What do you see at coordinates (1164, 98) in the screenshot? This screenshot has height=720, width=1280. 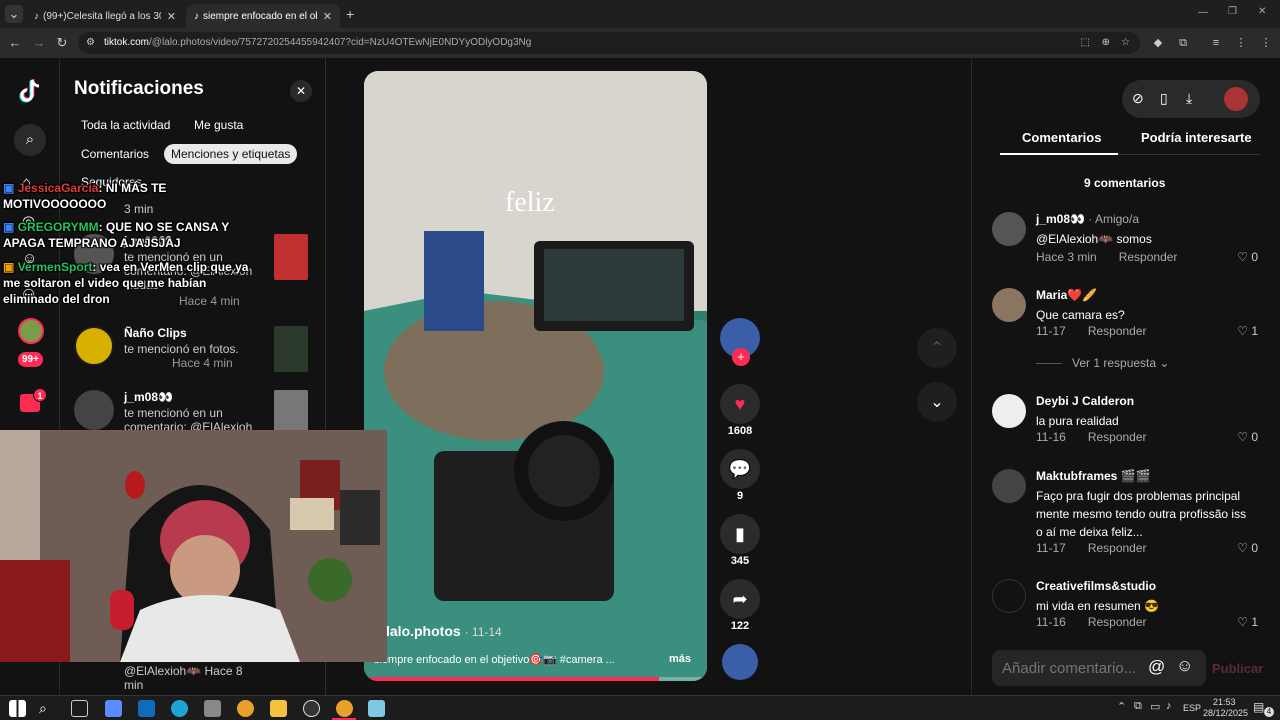 I see `device-icon: ▯` at bounding box center [1164, 98].